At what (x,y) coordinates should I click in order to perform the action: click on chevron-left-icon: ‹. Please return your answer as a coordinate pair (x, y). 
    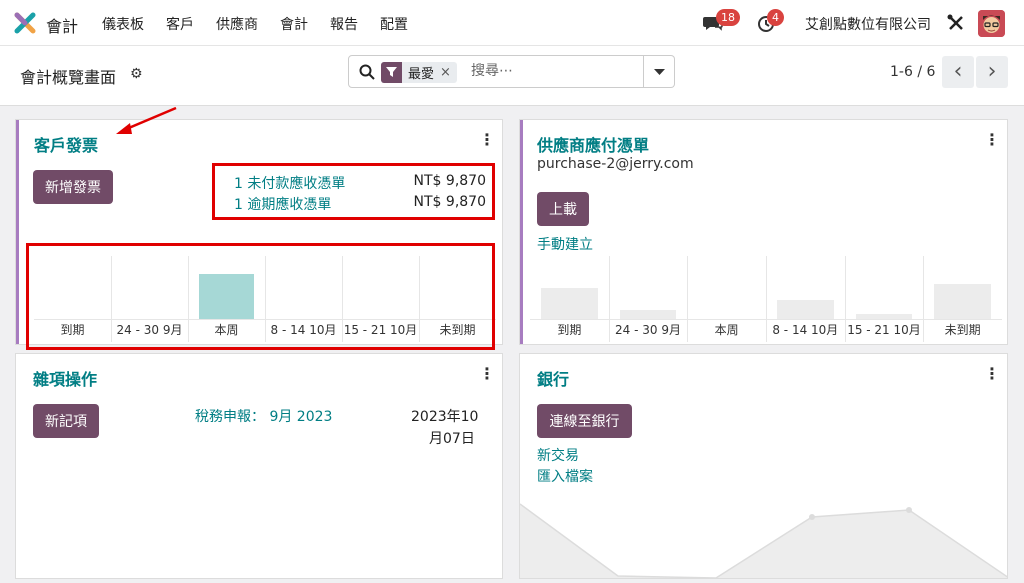
    Looking at the image, I should click on (958, 71).